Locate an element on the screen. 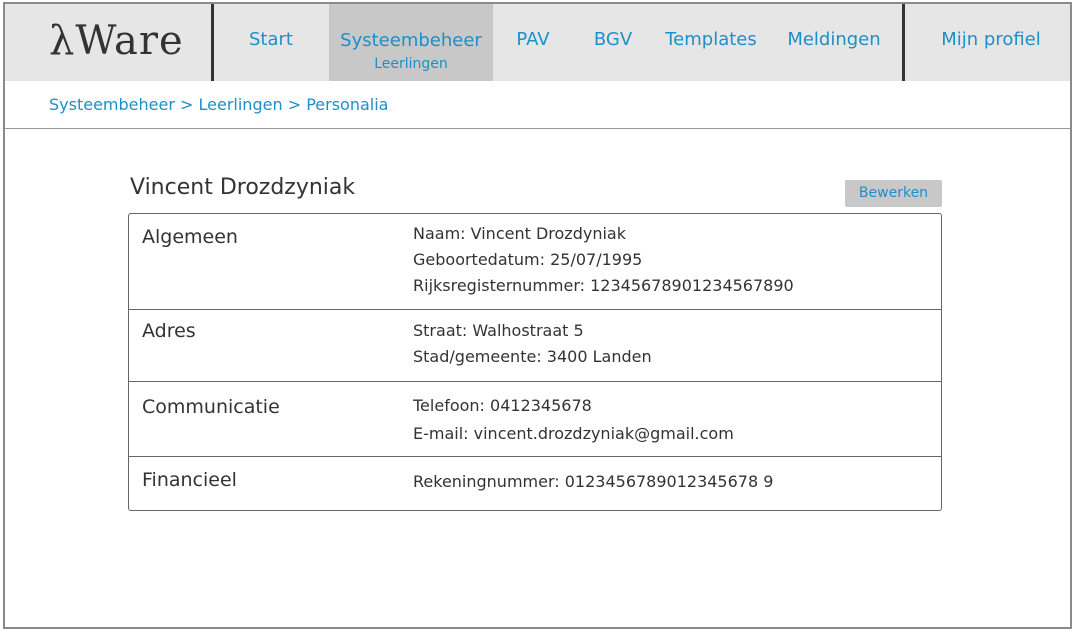 The width and height of the screenshot is (1077, 633). breadcrumb-personalia: Personalia is located at coordinates (347, 104).